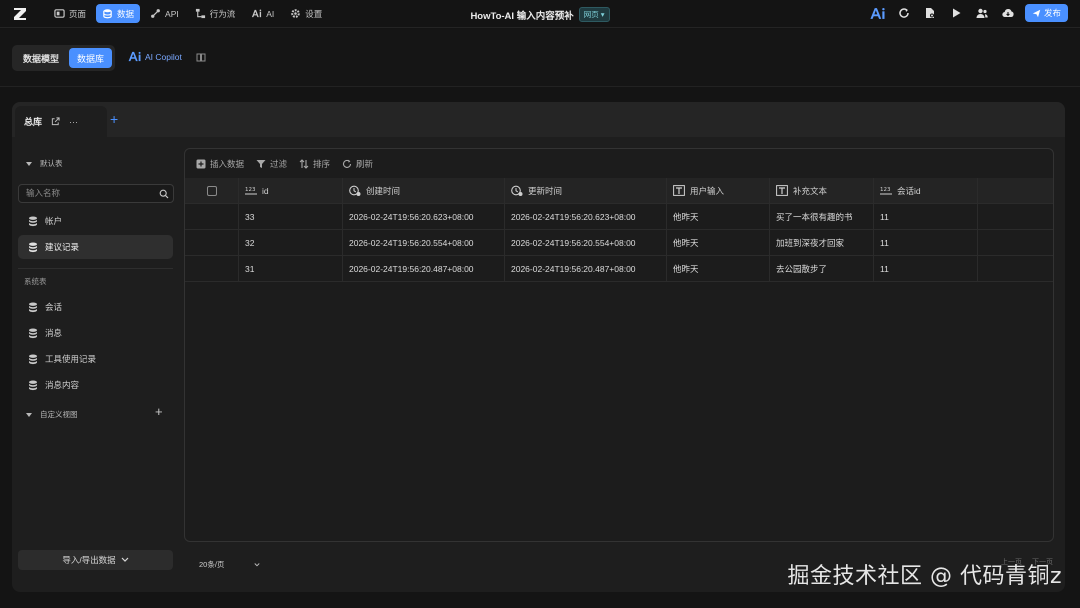  I want to click on sort-button: 排序, so click(314, 164).